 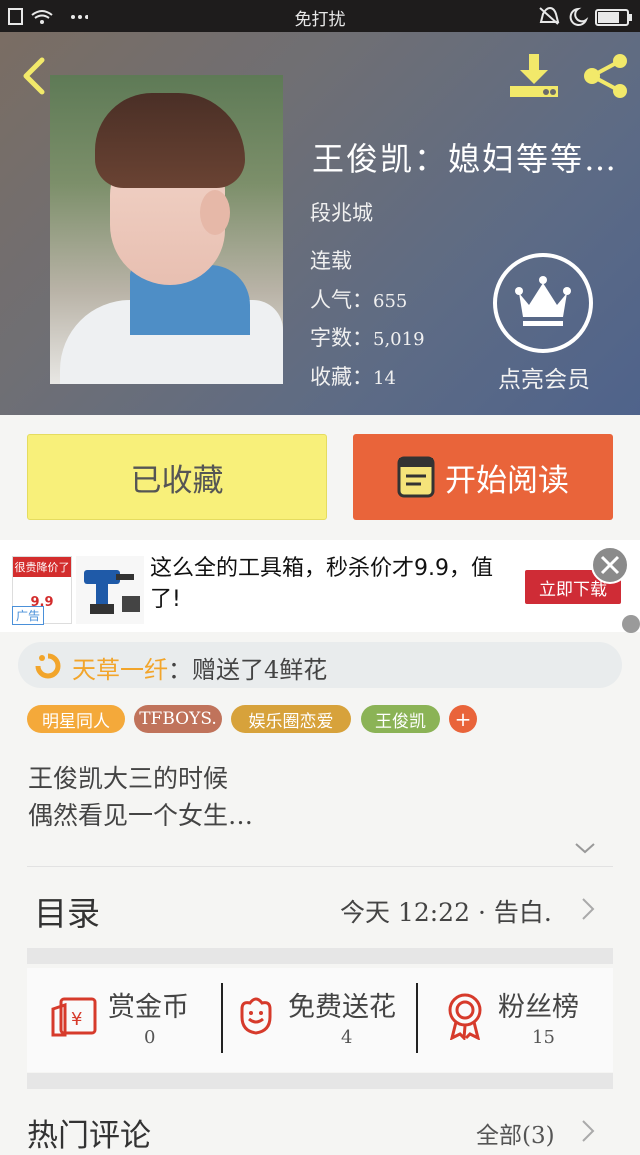 I want to click on start-reading-button: 开始阅读, so click(x=483, y=477).